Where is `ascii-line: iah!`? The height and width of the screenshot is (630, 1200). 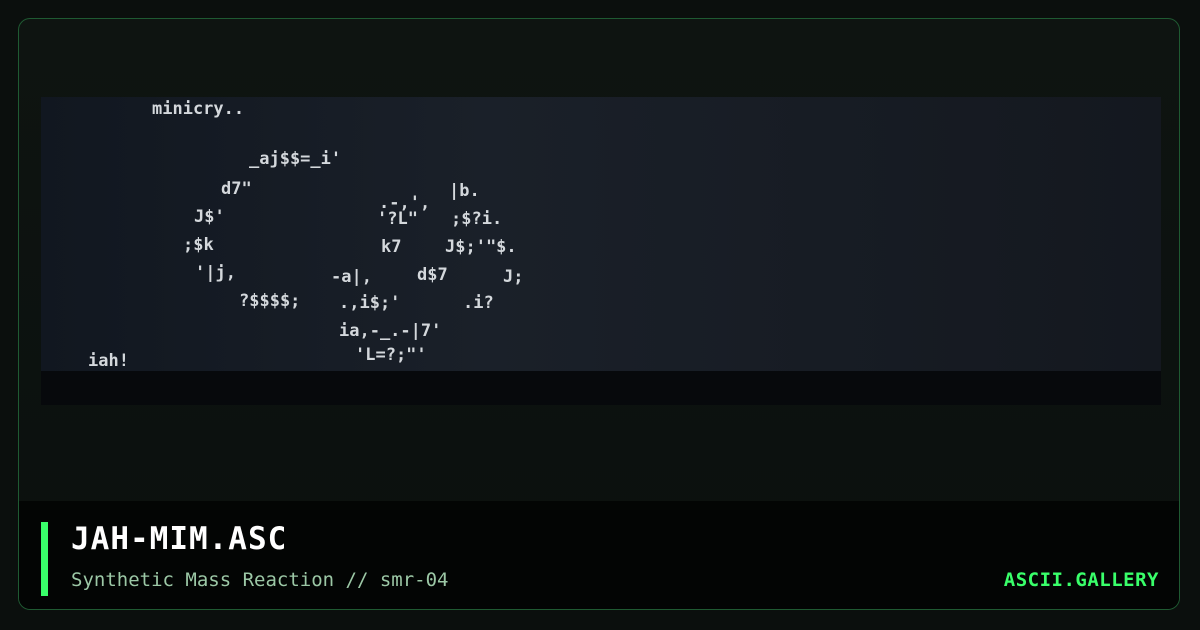 ascii-line: iah! is located at coordinates (108, 361).